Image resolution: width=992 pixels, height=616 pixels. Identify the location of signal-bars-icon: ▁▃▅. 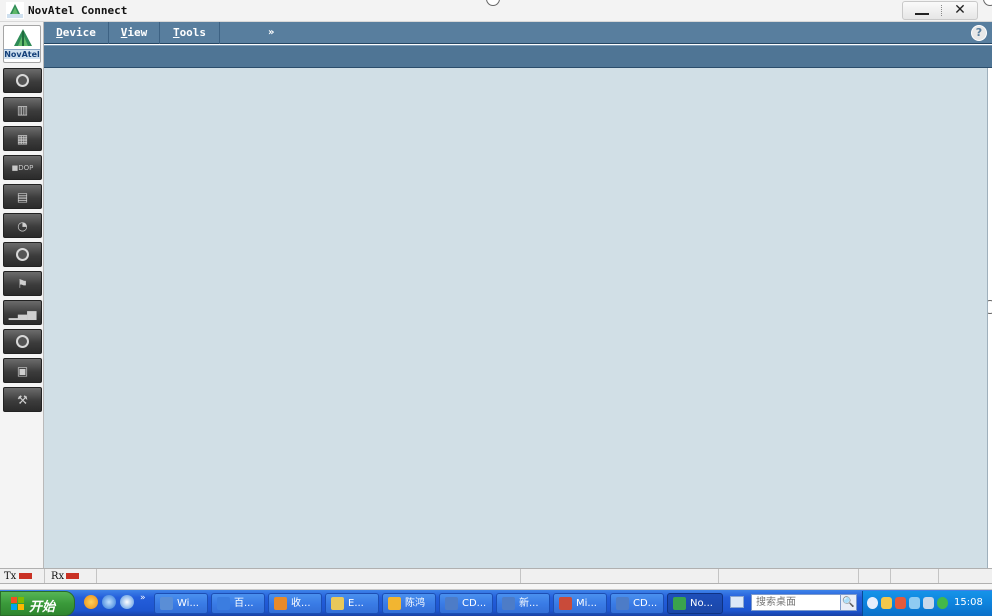
(22, 312).